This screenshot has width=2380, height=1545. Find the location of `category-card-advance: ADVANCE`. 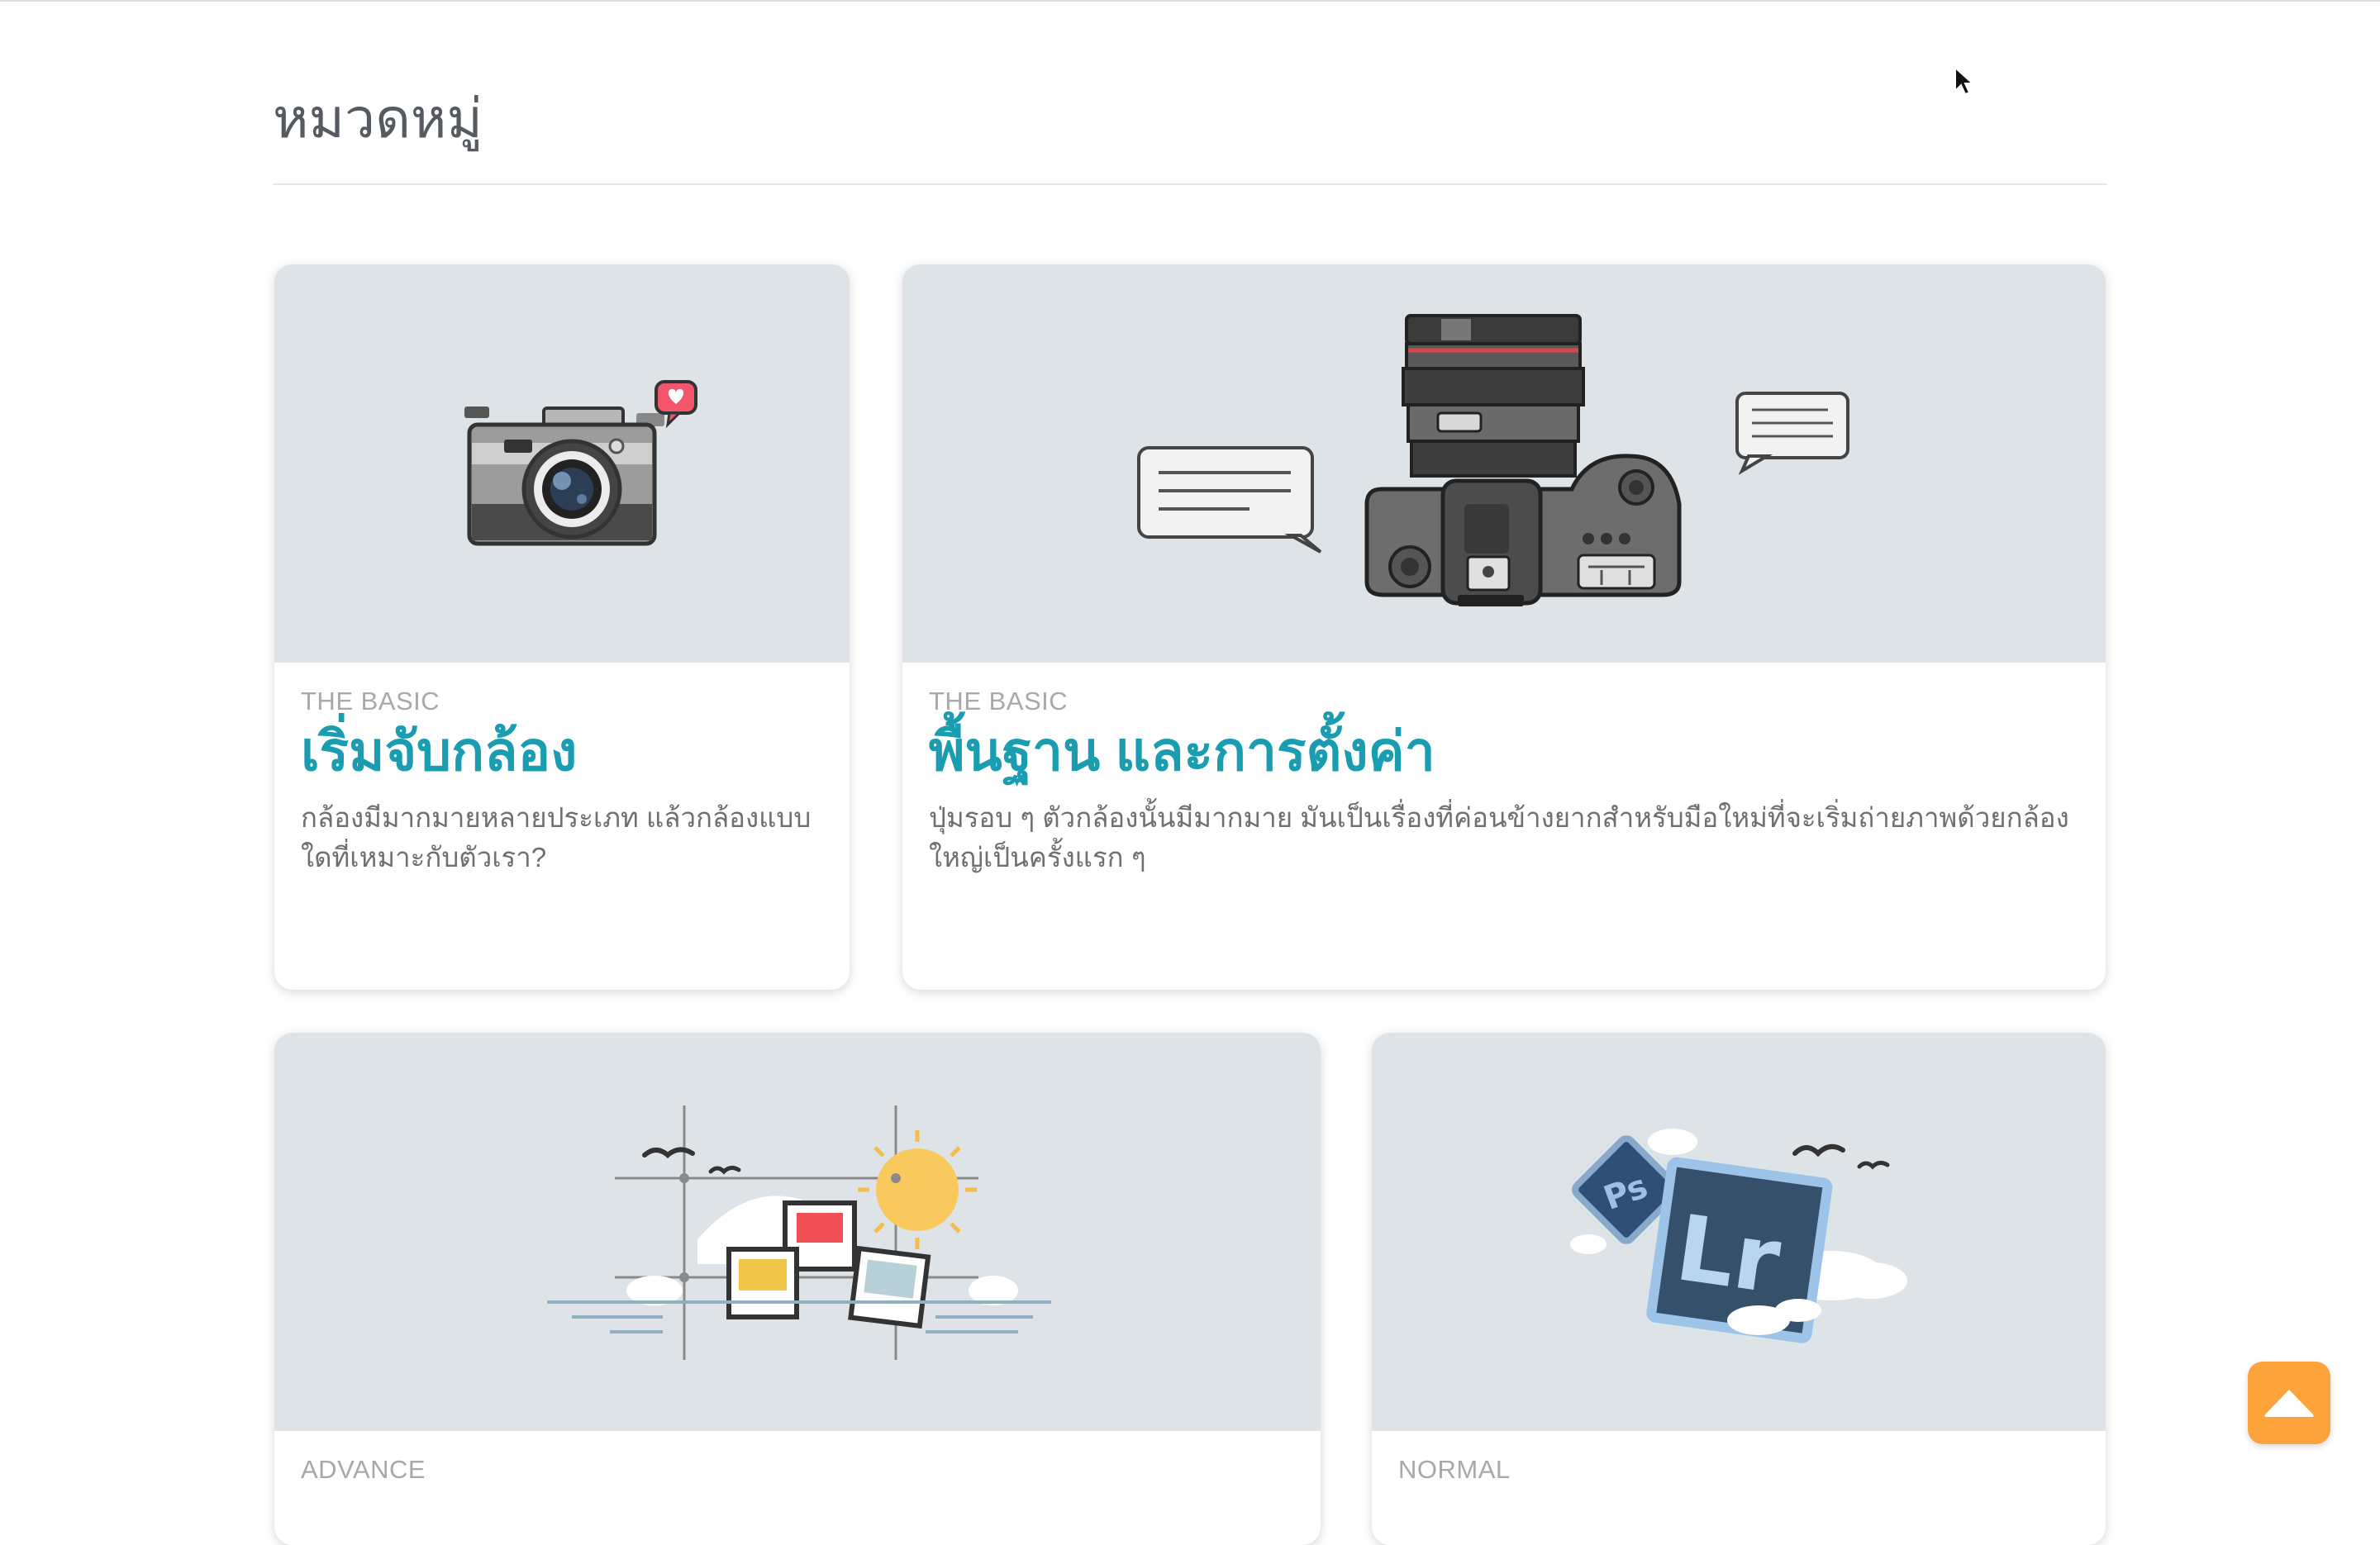

category-card-advance: ADVANCE is located at coordinates (797, 1289).